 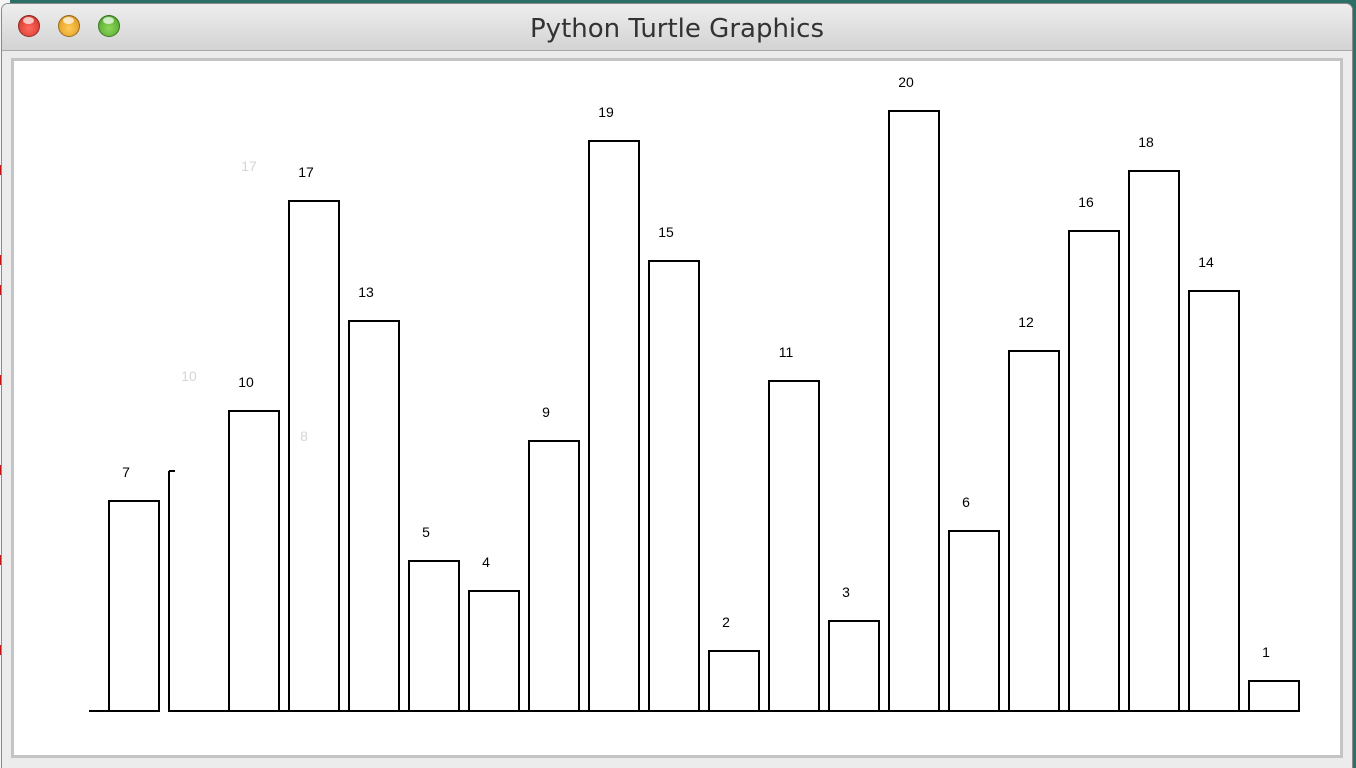 I want to click on bar-value-label: 4, so click(x=486, y=562).